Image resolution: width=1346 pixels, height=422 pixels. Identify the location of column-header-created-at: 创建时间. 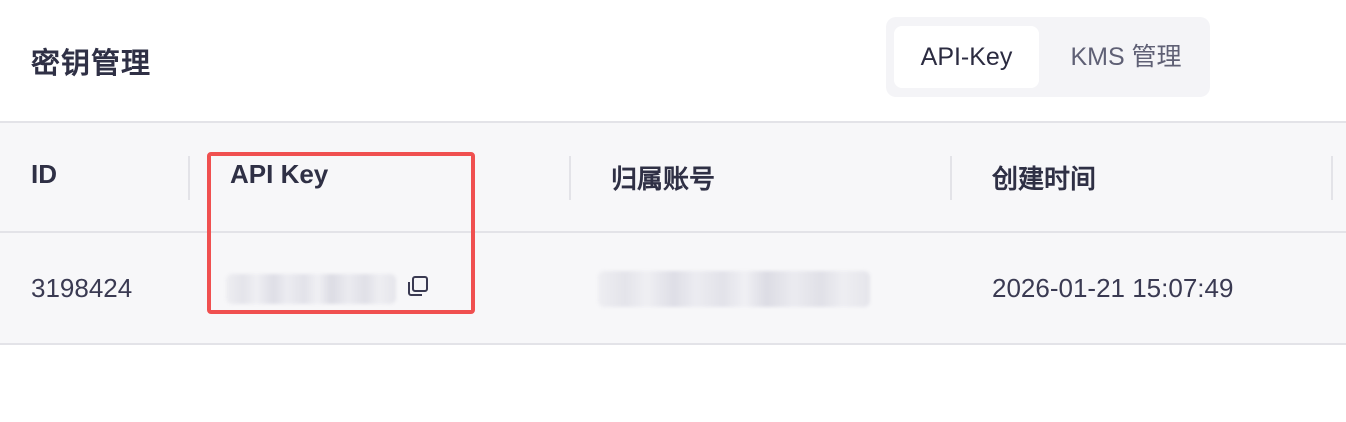
(1044, 179).